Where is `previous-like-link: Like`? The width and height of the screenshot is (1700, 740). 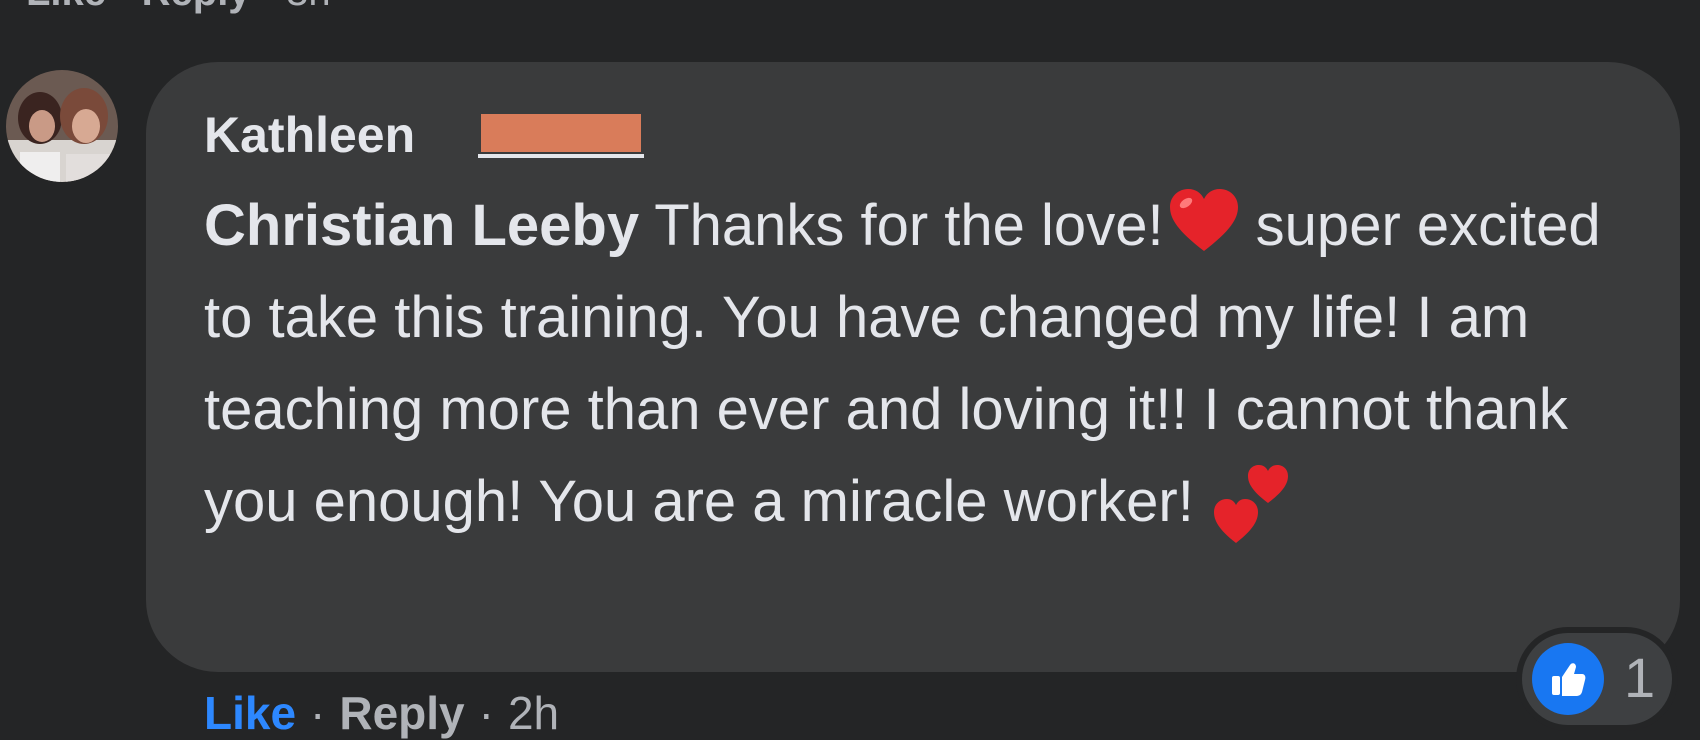
previous-like-link: Like is located at coordinates (66, 7).